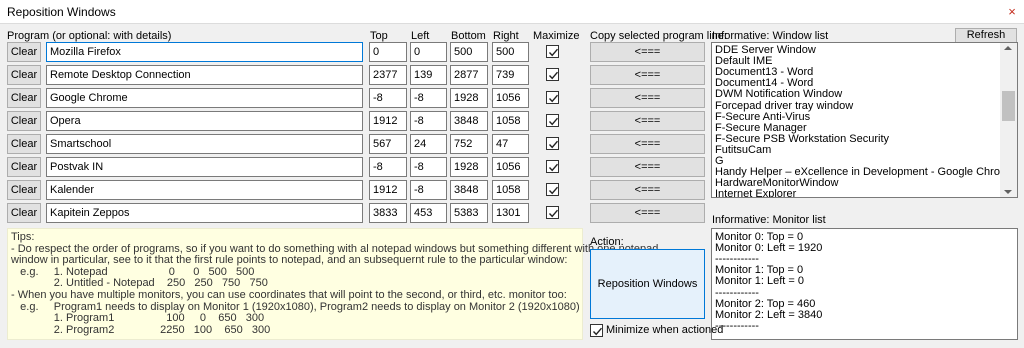 The width and height of the screenshot is (1024, 348). What do you see at coordinates (204, 144) in the screenshot?
I see `program-input: Smartschool` at bounding box center [204, 144].